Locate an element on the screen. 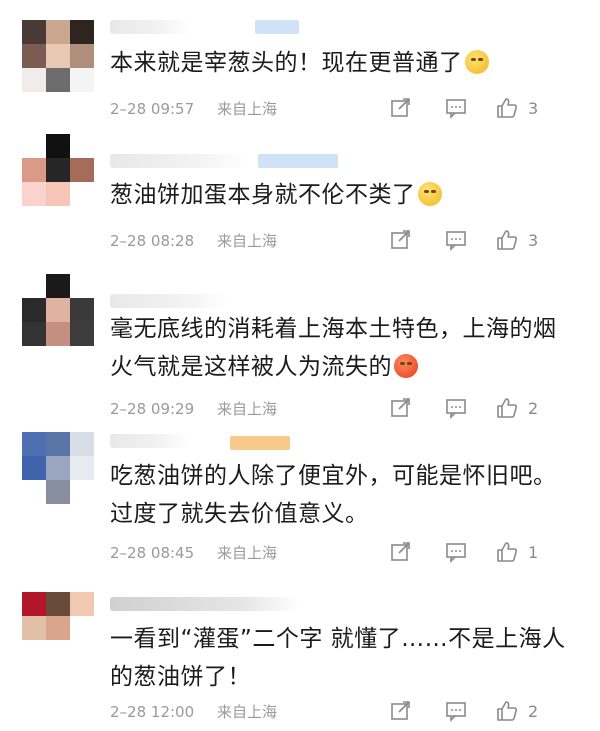 This screenshot has width=600, height=731. comment-meta: 2–28 08:45 来自上海 1 is located at coordinates (345, 553).